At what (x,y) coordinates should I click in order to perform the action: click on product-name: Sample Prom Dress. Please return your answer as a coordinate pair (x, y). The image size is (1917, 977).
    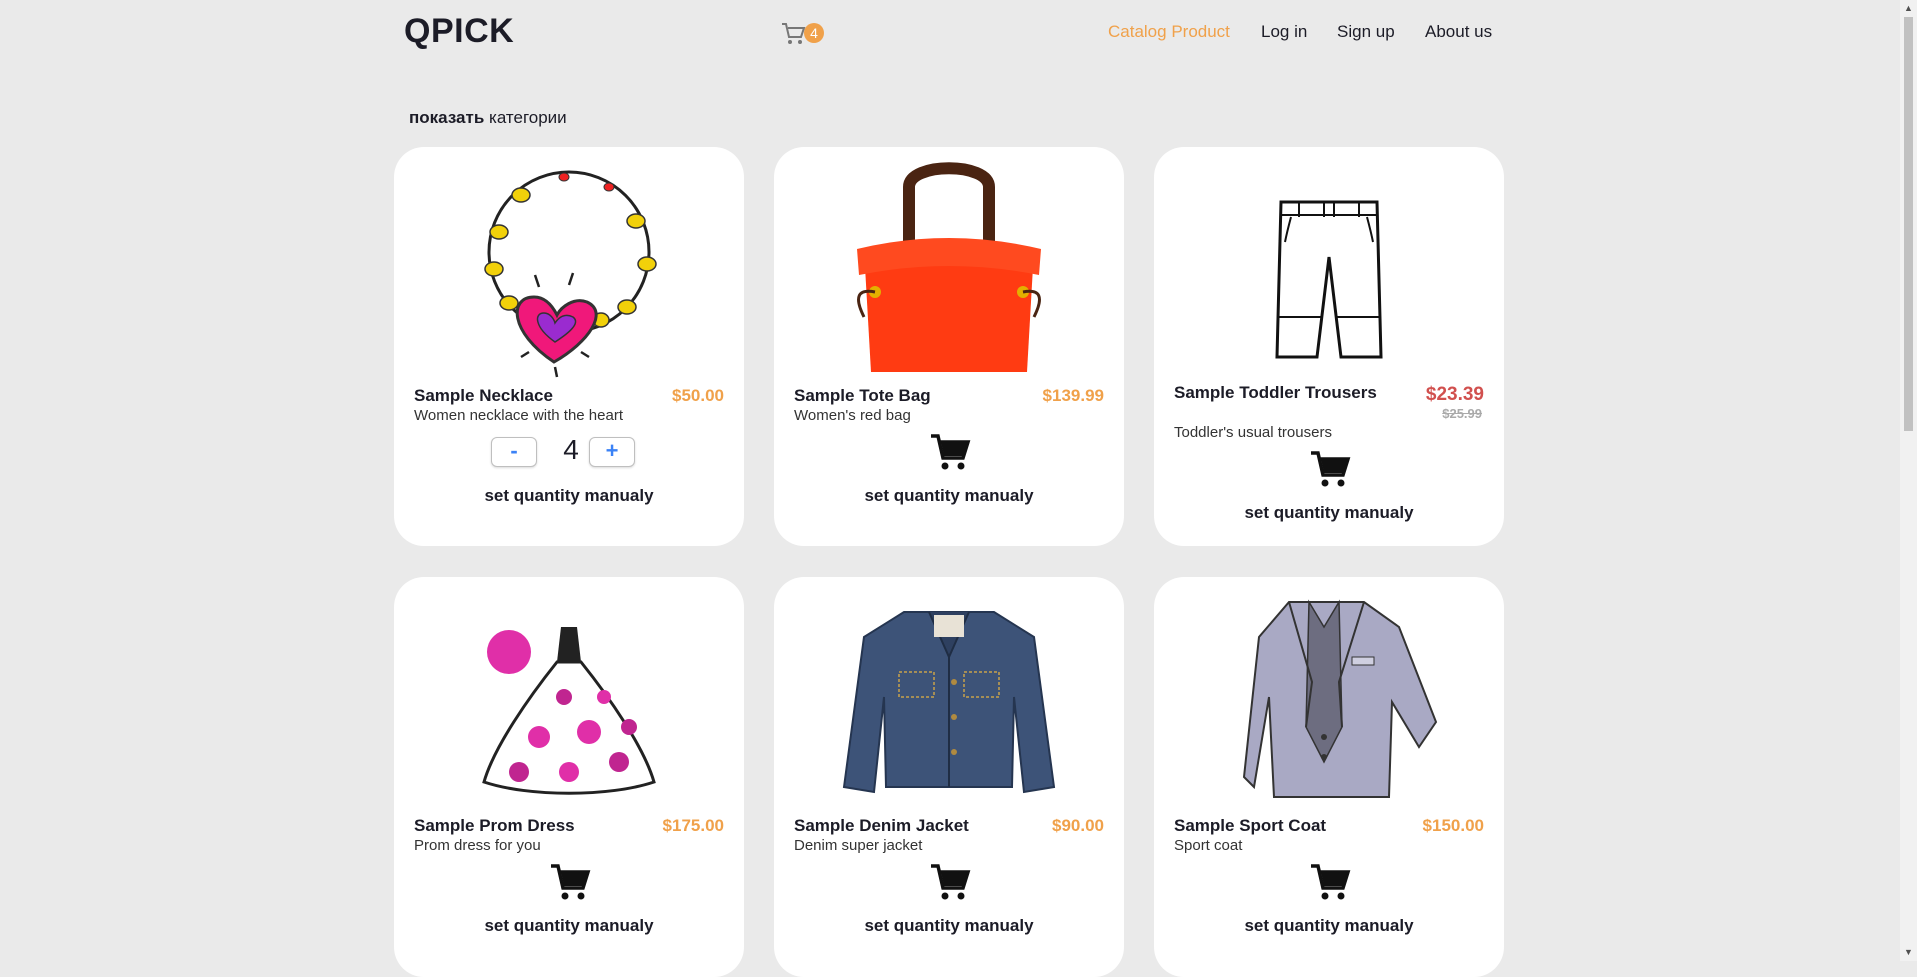
    Looking at the image, I should click on (494, 826).